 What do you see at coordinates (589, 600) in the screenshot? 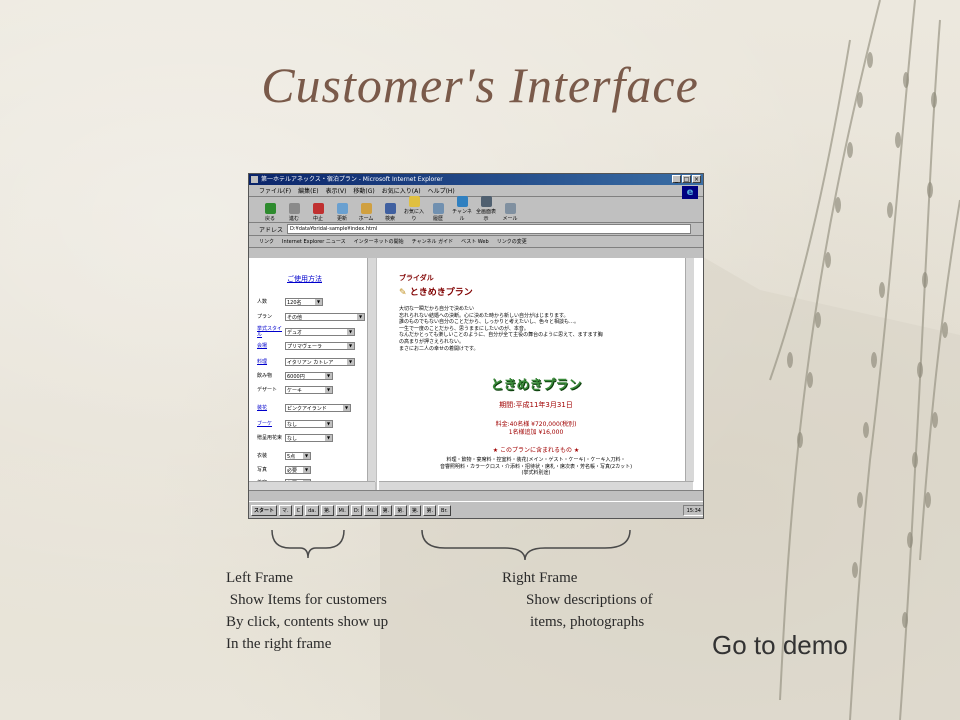
I see `note-line: Show descriptions of` at bounding box center [589, 600].